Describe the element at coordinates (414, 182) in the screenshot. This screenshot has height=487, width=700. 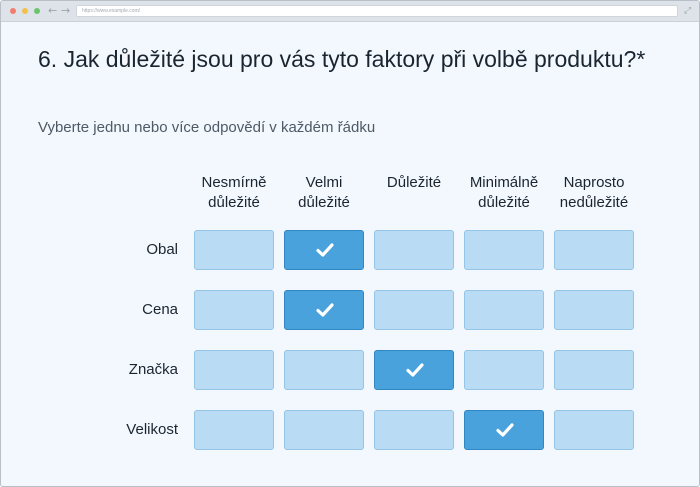
I see `column-header: Důležité` at that location.